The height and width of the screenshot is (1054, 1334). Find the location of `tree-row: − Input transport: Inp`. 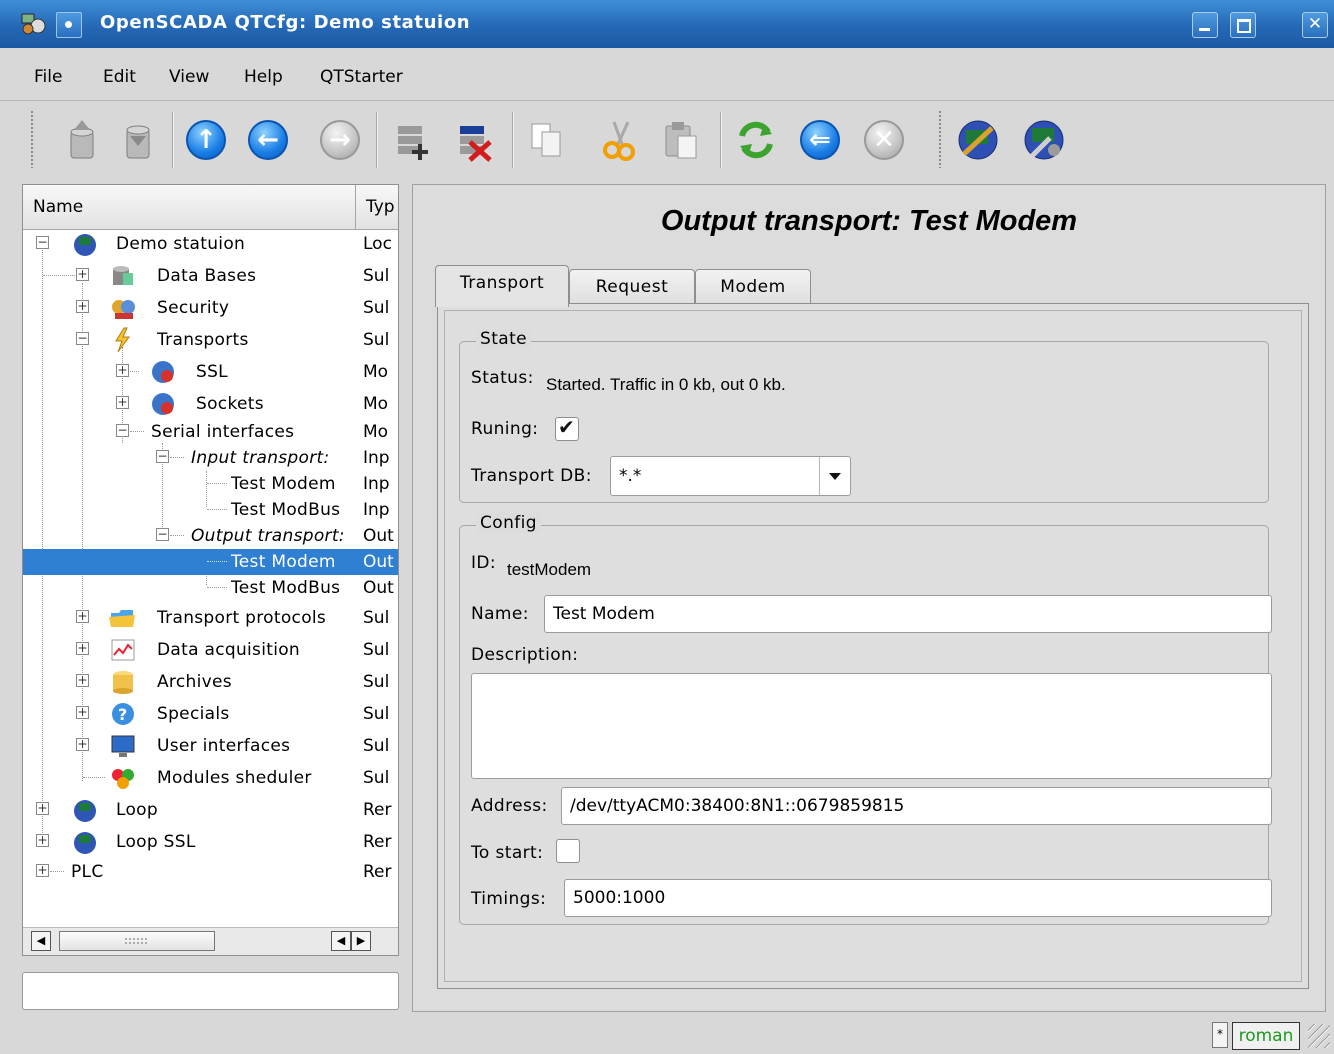

tree-row: − Input transport: Inp is located at coordinates (210, 458).